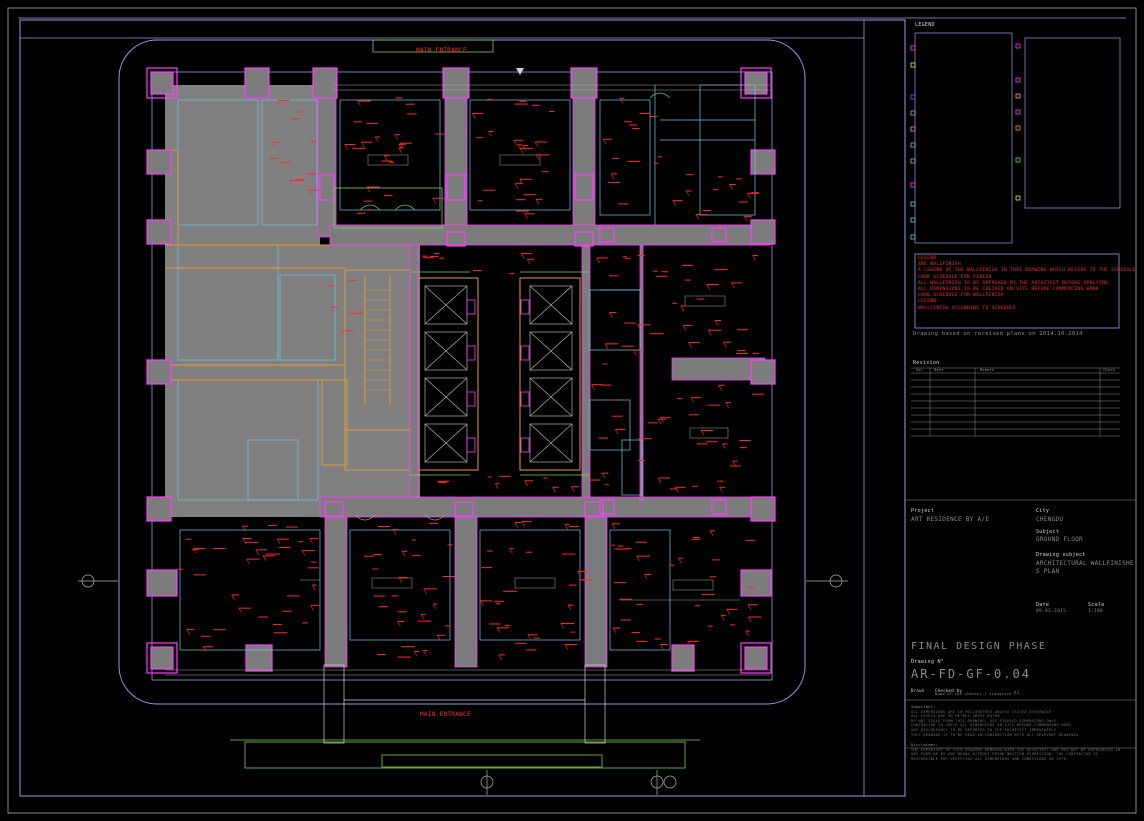 This screenshot has height=821, width=1144. Describe the element at coordinates (926, 363) in the screenshot. I see `revision-title: Revision` at that location.